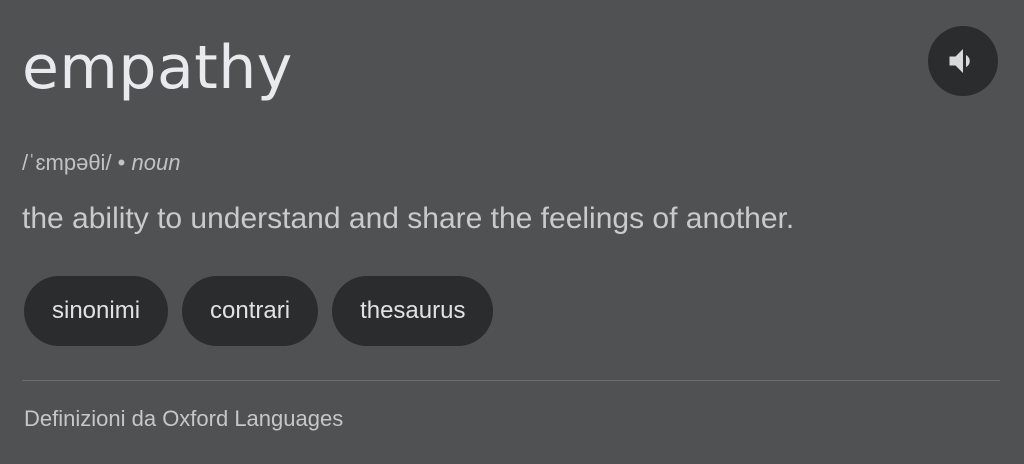 Image resolution: width=1024 pixels, height=464 pixels. Describe the element at coordinates (250, 311) in the screenshot. I see `chip-contrari: contrari` at that location.